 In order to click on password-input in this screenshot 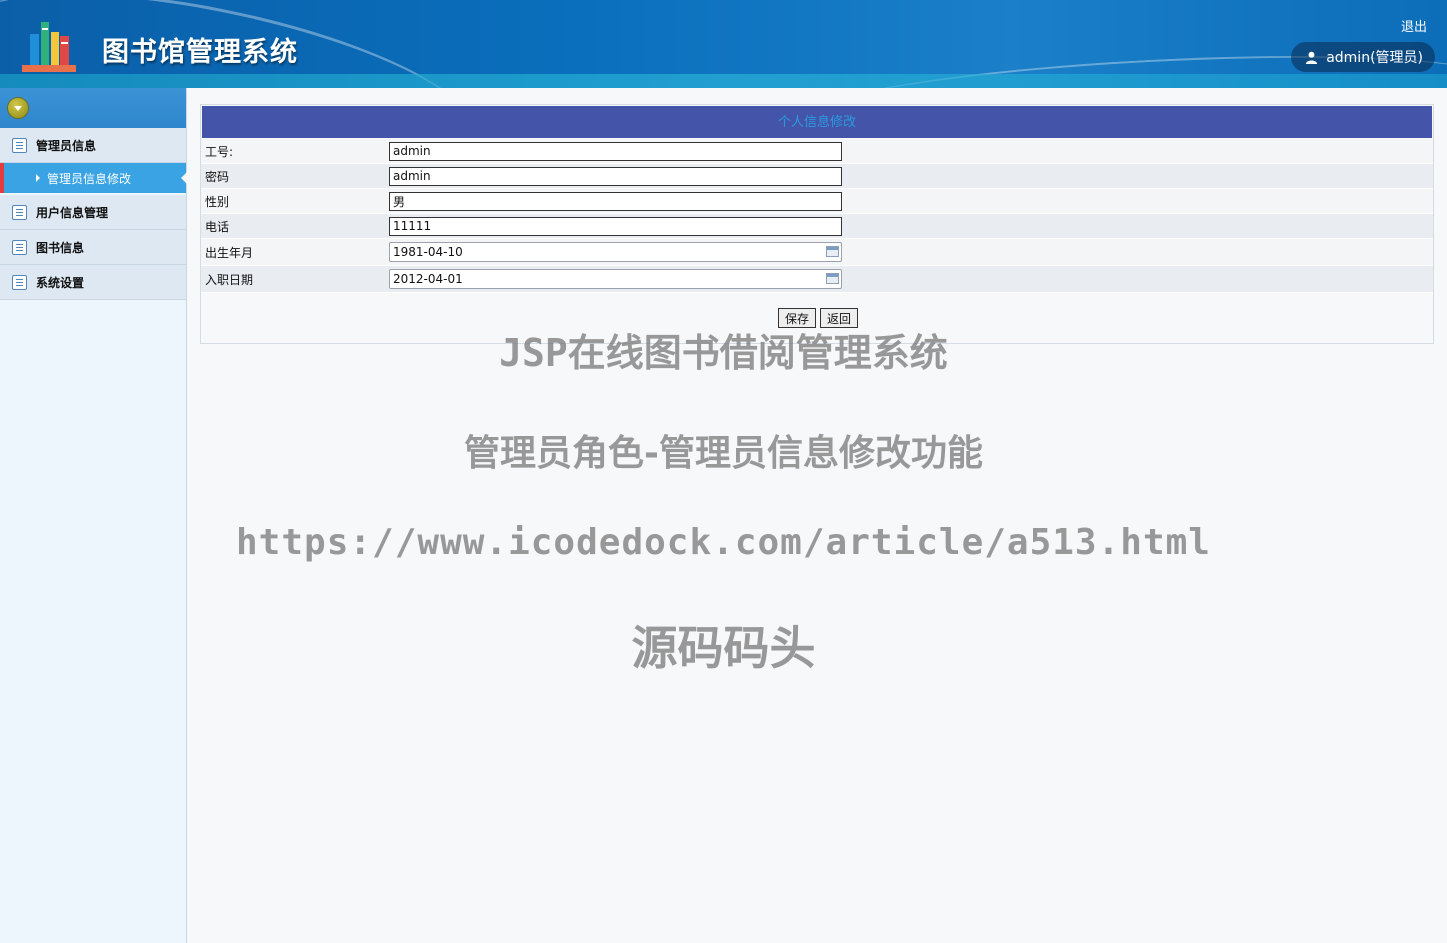, I will do `click(615, 176)`.